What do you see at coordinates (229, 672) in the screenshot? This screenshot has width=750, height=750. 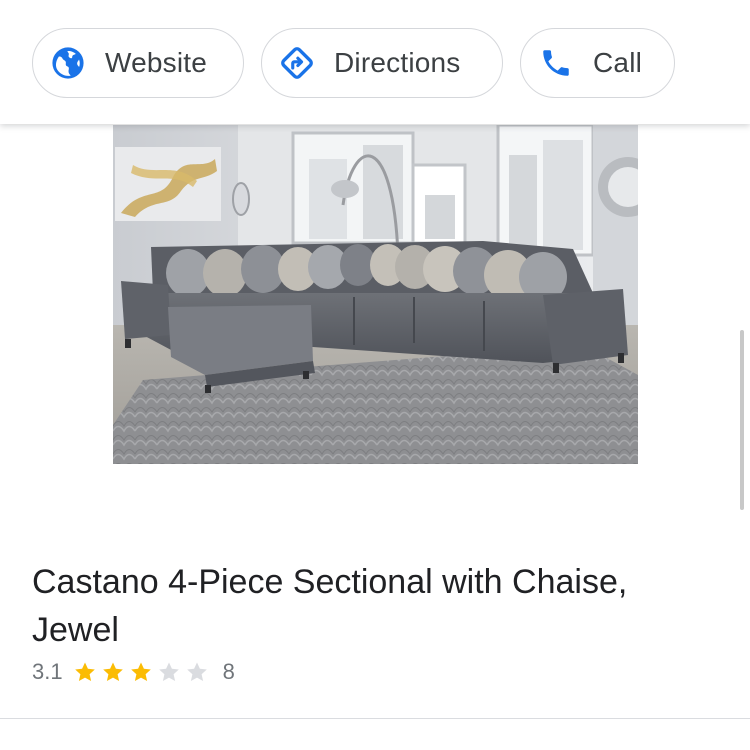 I see `review-count: 8` at bounding box center [229, 672].